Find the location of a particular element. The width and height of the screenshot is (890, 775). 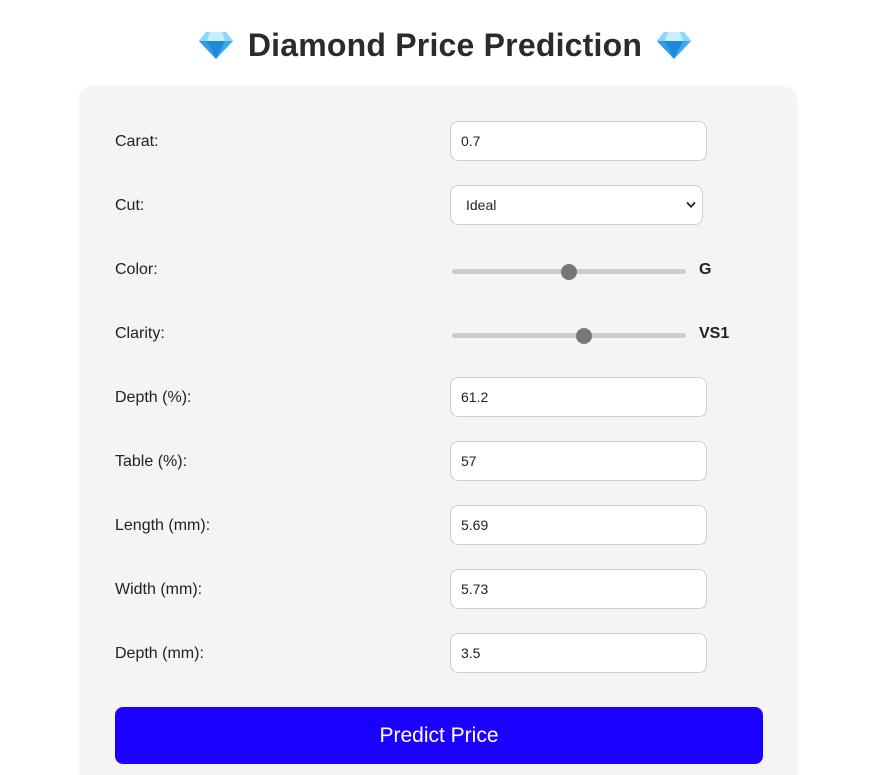

cut-label: Cut: is located at coordinates (130, 205).